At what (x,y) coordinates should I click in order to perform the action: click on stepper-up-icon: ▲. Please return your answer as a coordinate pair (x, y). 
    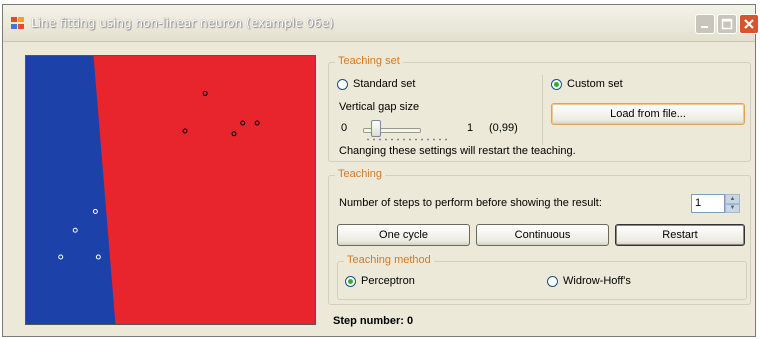
    Looking at the image, I should click on (732, 199).